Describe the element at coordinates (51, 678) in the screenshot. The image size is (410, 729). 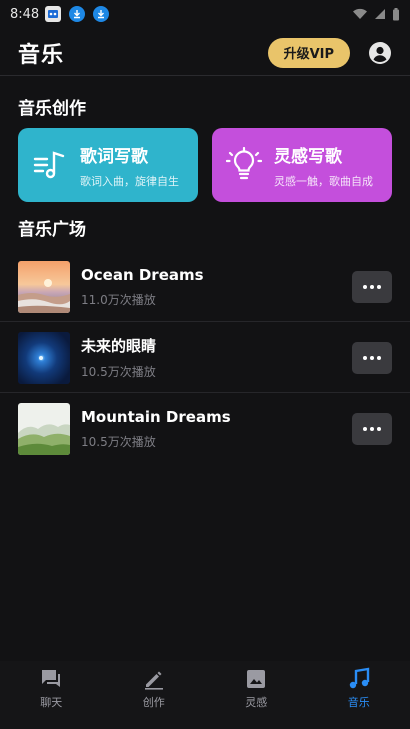
I see `chat-icon` at that location.